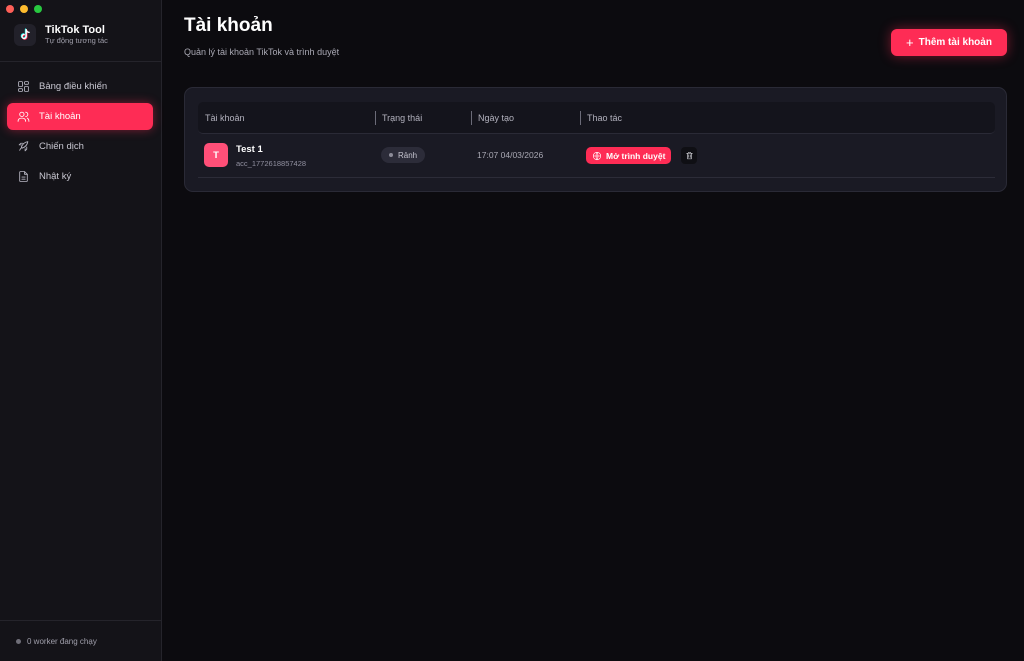  I want to click on users-icon, so click(23, 116).